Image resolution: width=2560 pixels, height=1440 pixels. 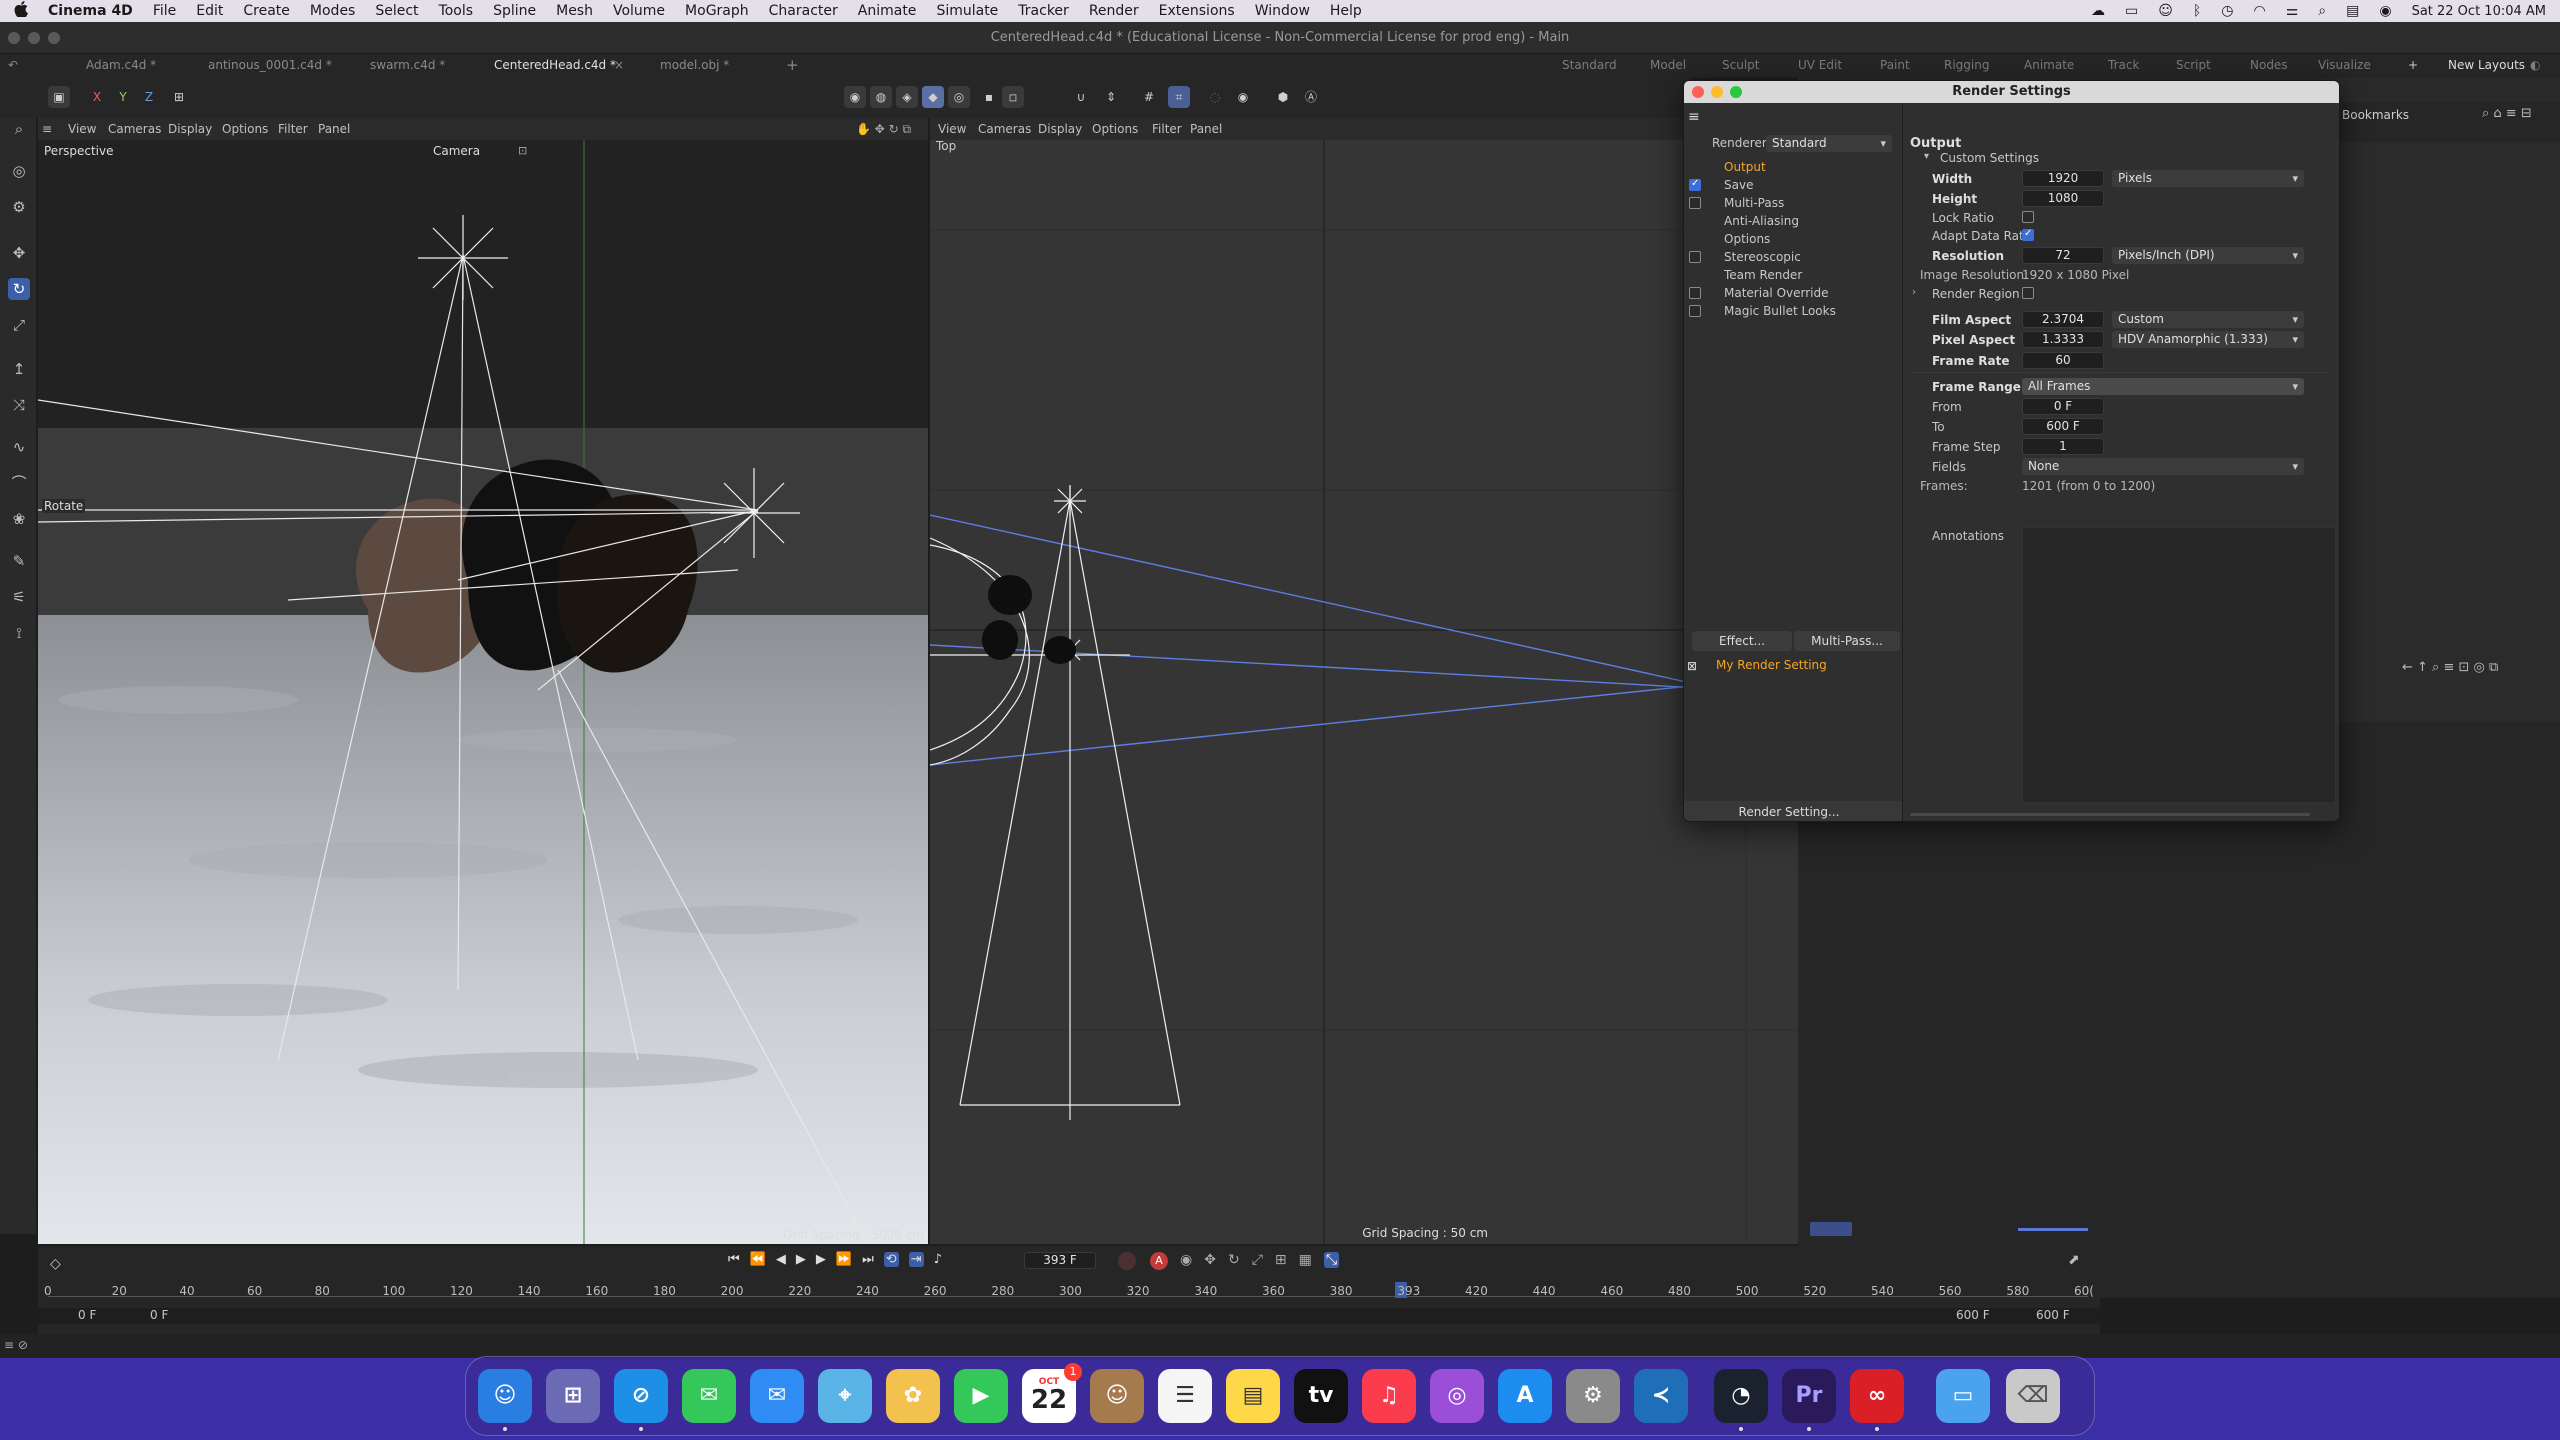 I want to click on viewport-menu-icon: ≡, so click(x=47, y=129).